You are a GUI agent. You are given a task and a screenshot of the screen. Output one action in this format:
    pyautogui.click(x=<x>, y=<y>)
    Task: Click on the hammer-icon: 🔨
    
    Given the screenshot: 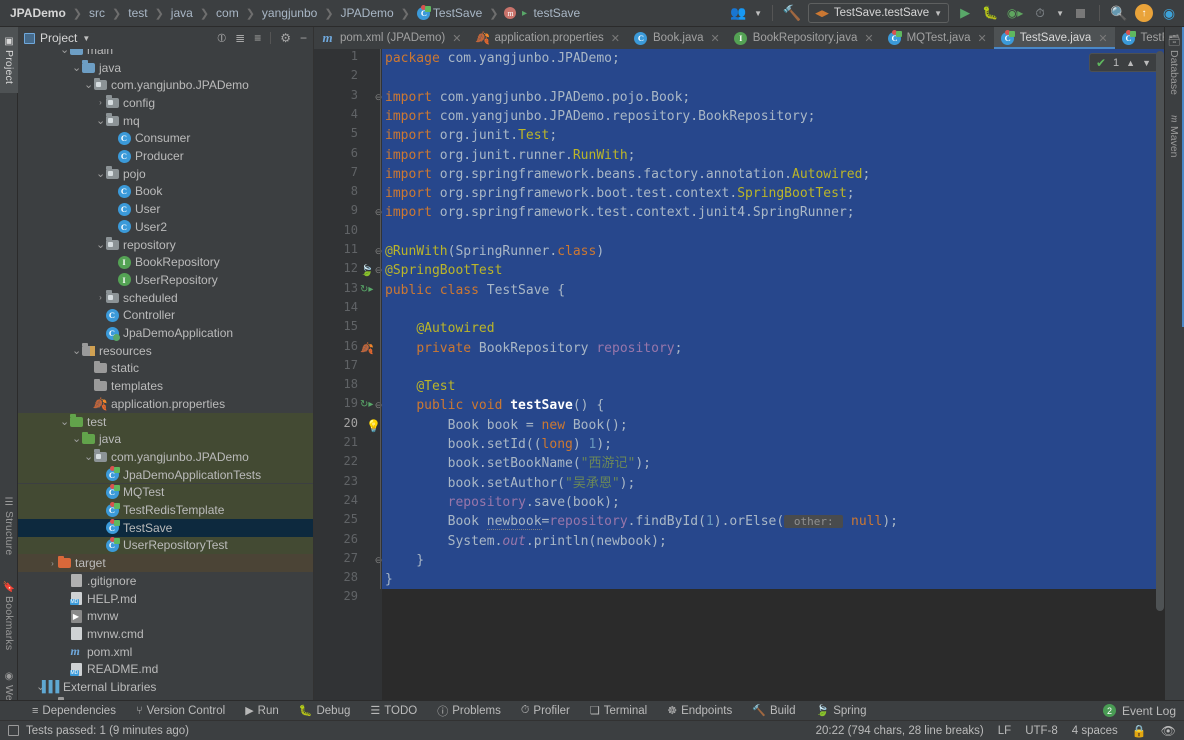 What is the action you would take?
    pyautogui.click(x=792, y=13)
    